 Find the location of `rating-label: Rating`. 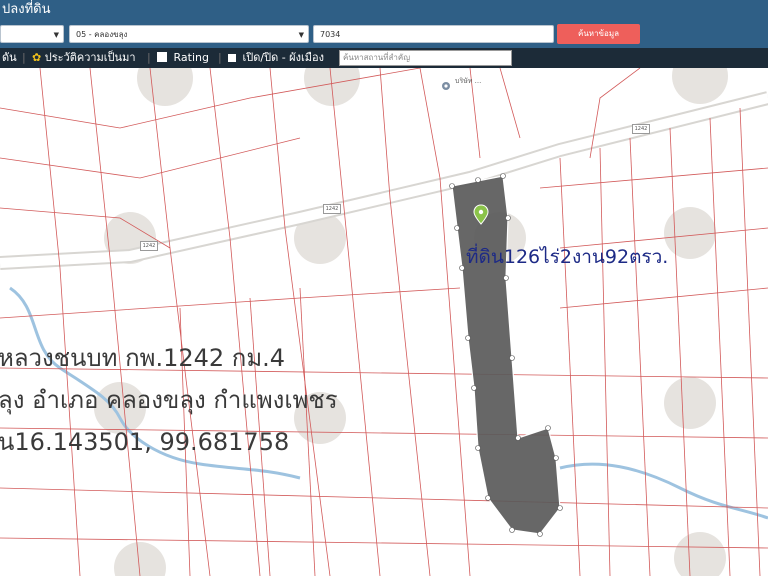

rating-label: Rating is located at coordinates (191, 57).